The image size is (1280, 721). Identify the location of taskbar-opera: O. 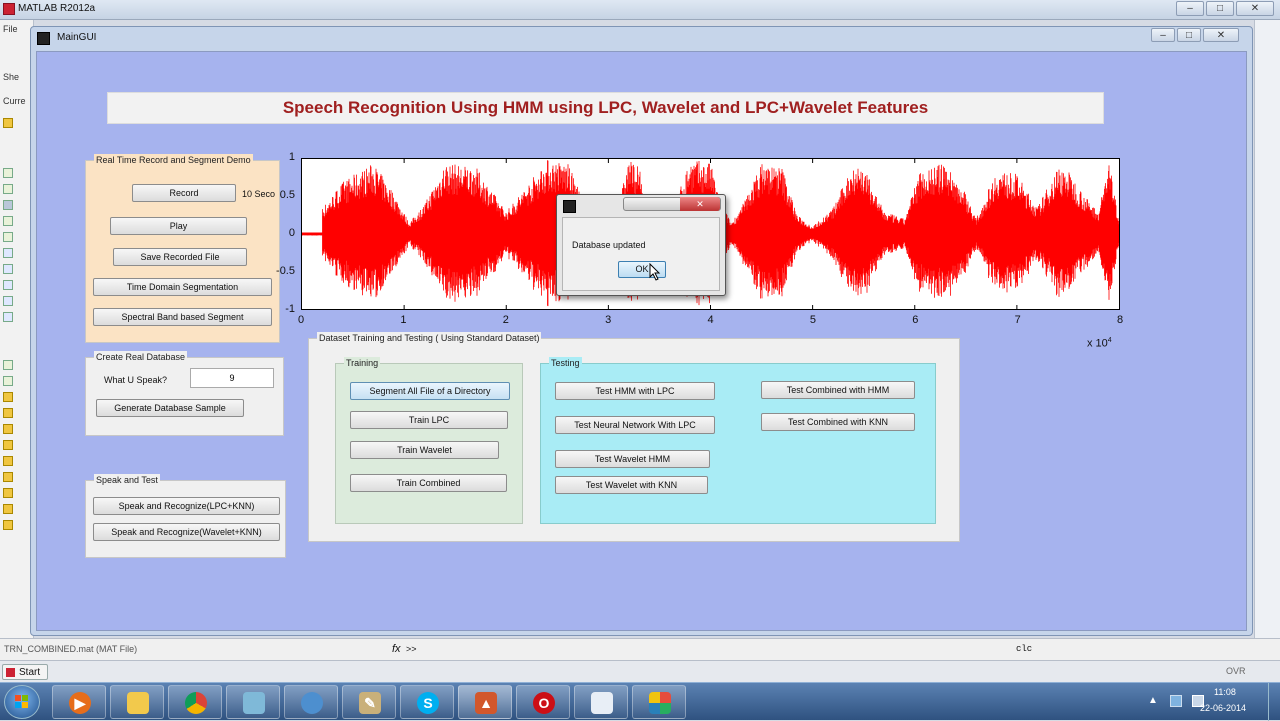
(543, 702).